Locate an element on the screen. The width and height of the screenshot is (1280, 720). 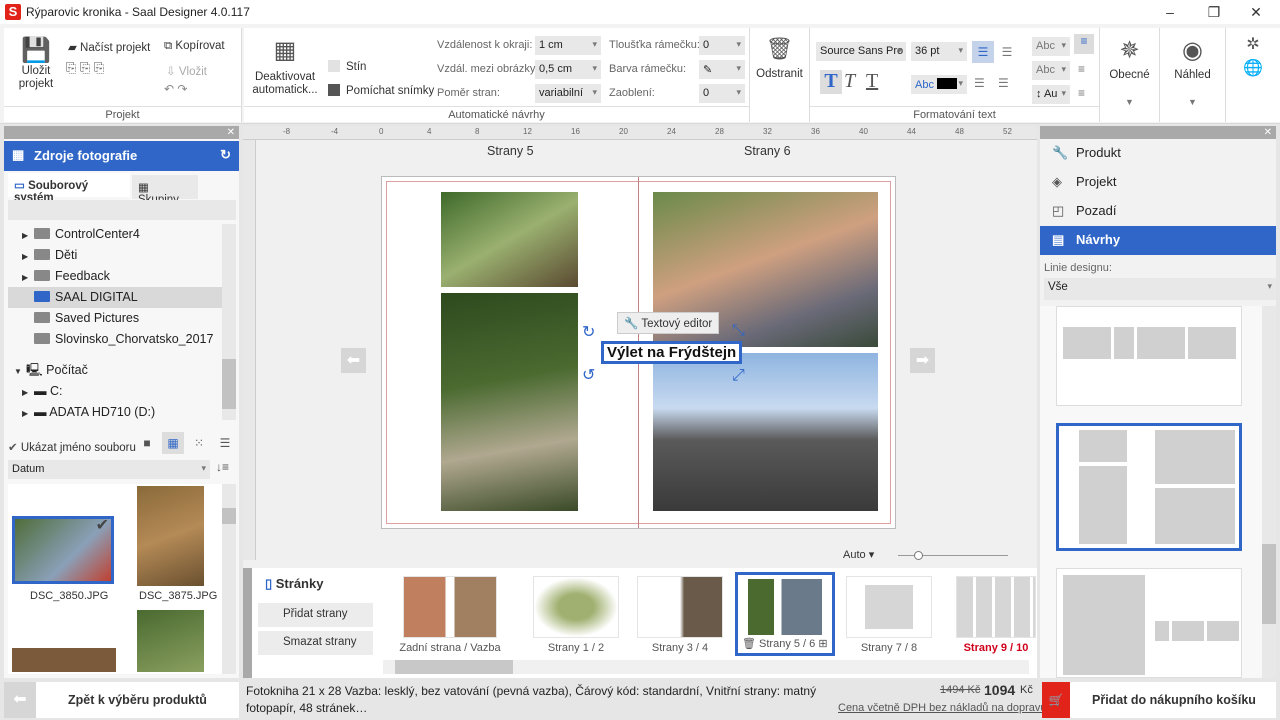
view-medium-button: ▦ is located at coordinates (173, 443).